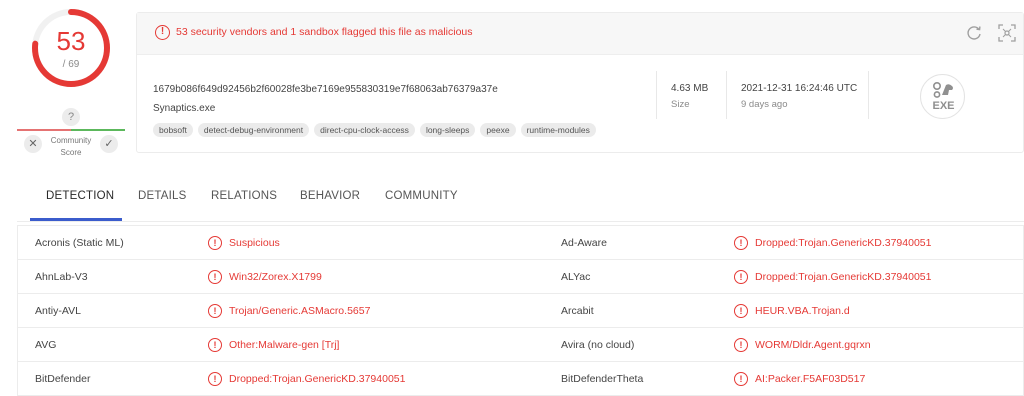  I want to click on community-positive-bar, so click(98, 130).